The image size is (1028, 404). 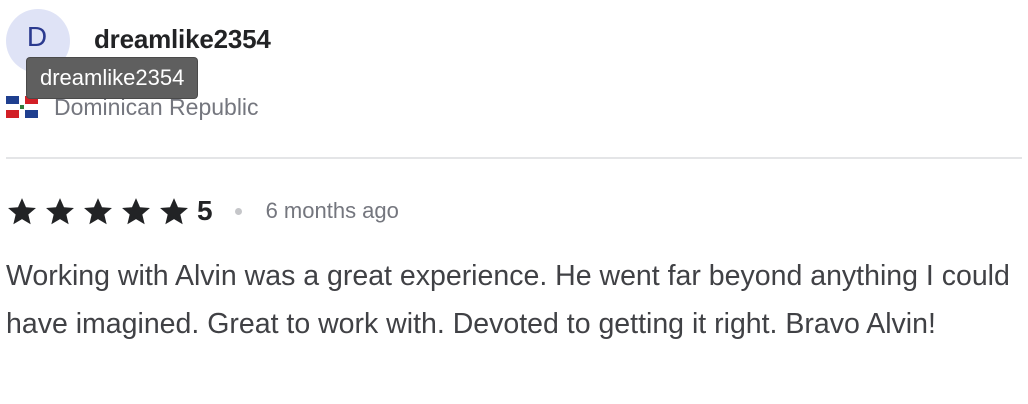 I want to click on rating-row: 5 6 months ago, so click(x=202, y=211).